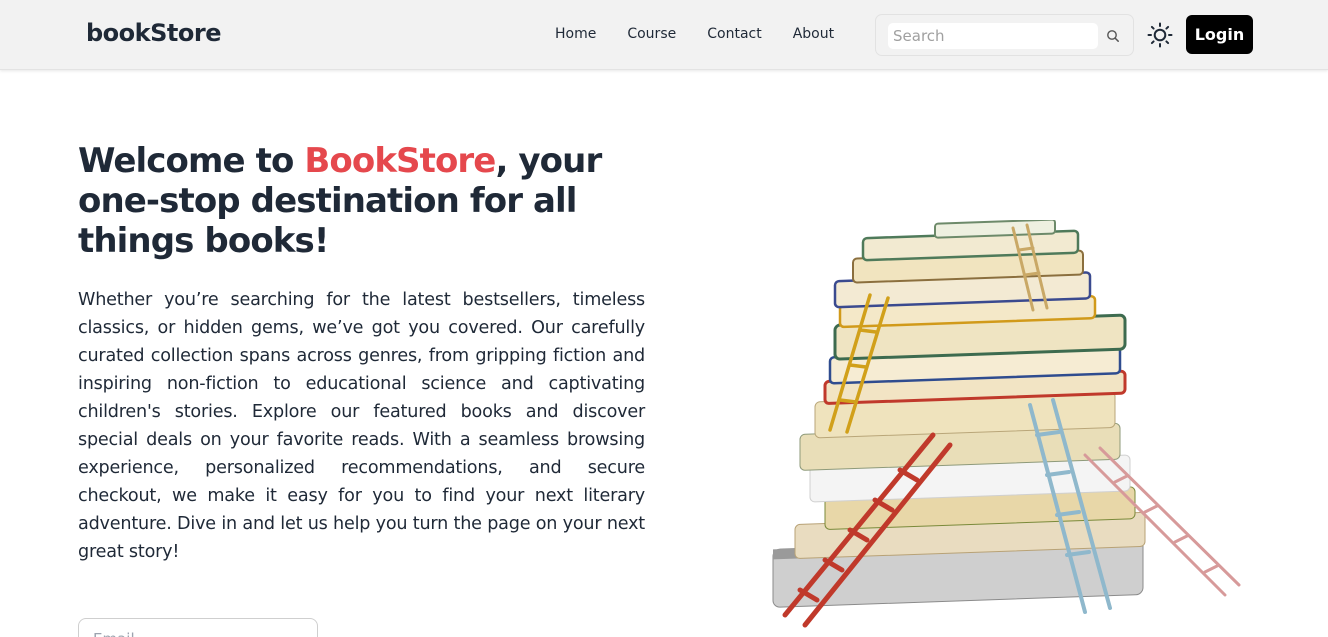 This screenshot has width=1328, height=637. I want to click on sun-icon, so click(1160, 35).